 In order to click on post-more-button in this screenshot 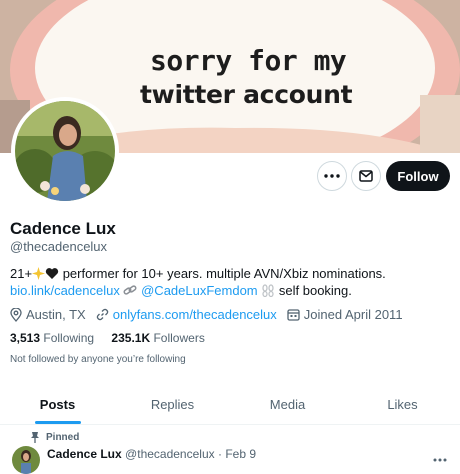, I will do `click(440, 458)`.